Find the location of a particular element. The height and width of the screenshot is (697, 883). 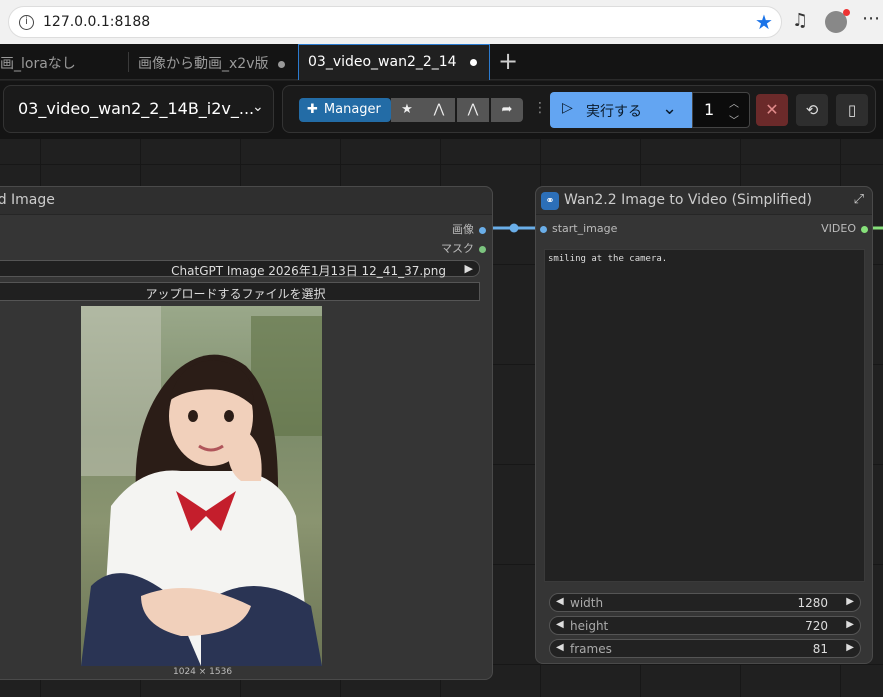

girl-photo-illustration is located at coordinates (201, 486).